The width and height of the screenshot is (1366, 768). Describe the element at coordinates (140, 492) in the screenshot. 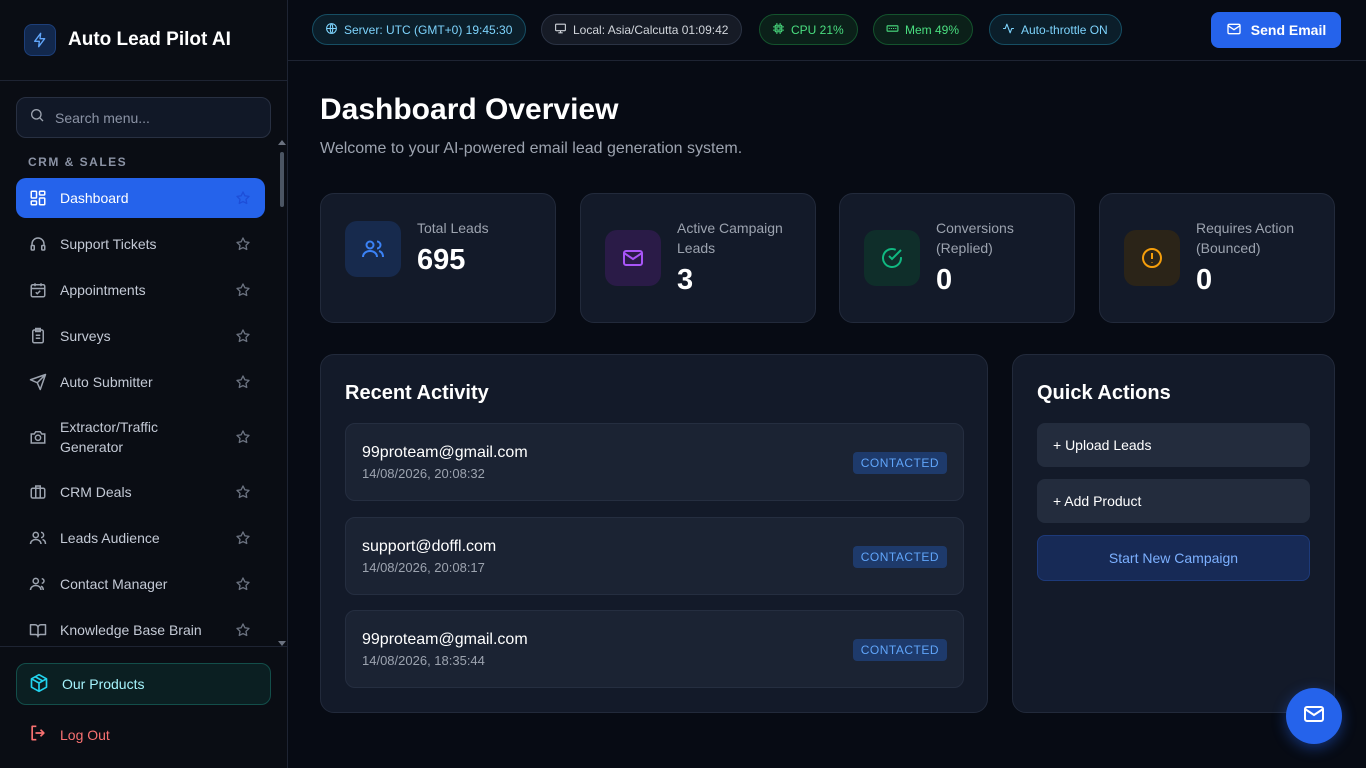

I see `sidebar-item-crm-deals: CRM Deals` at that location.